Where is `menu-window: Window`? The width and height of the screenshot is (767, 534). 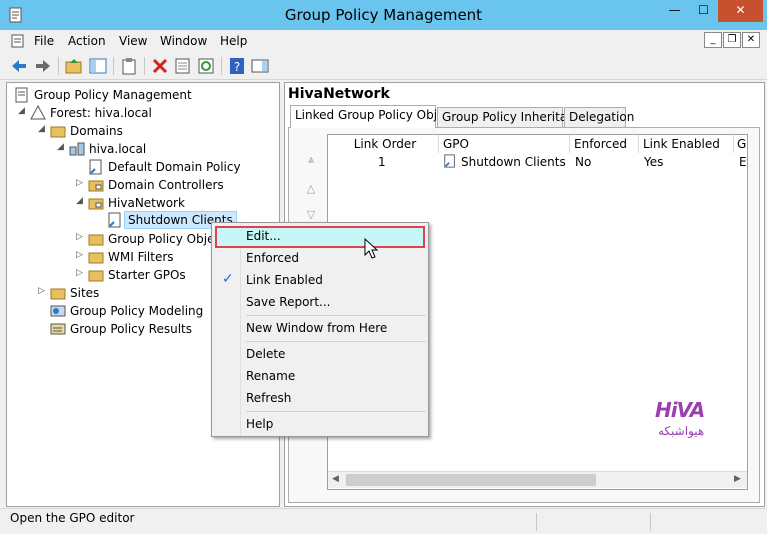
menu-window: Window is located at coordinates (183, 41).